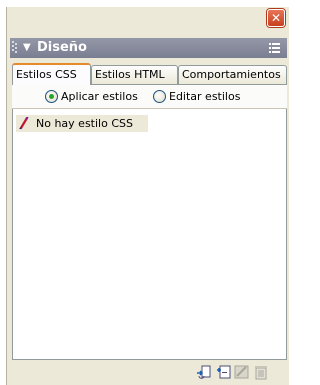  I want to click on close-button: ✕, so click(276, 18).